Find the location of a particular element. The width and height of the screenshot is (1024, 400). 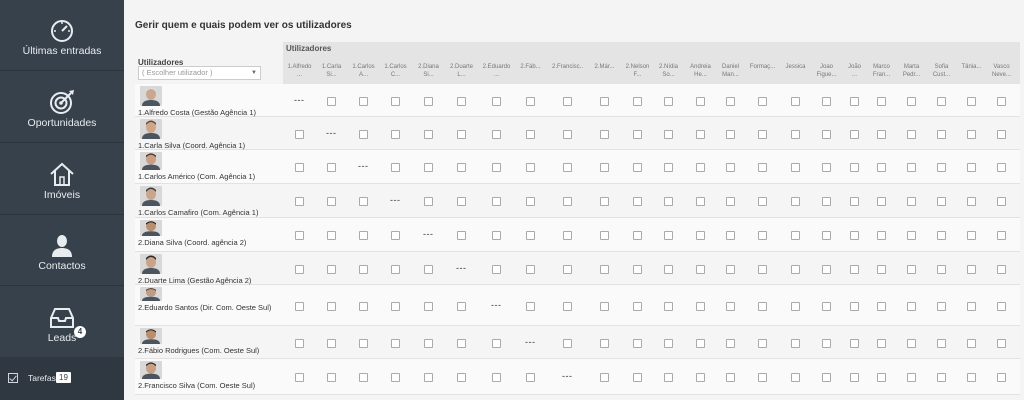

nav-imoveis: Imóveis is located at coordinates (62, 179).